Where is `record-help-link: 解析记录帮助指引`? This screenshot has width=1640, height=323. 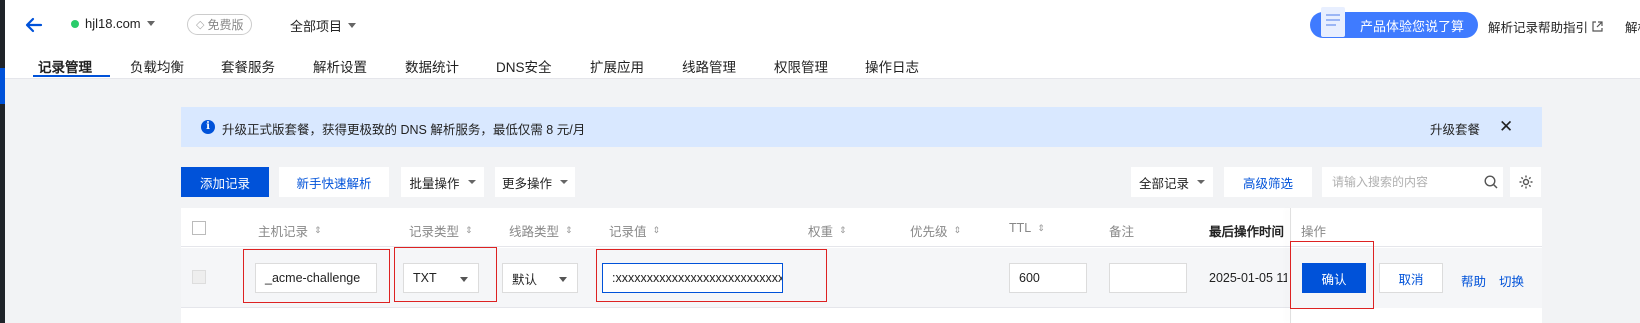
record-help-link: 解析记录帮助指引 is located at coordinates (1545, 26).